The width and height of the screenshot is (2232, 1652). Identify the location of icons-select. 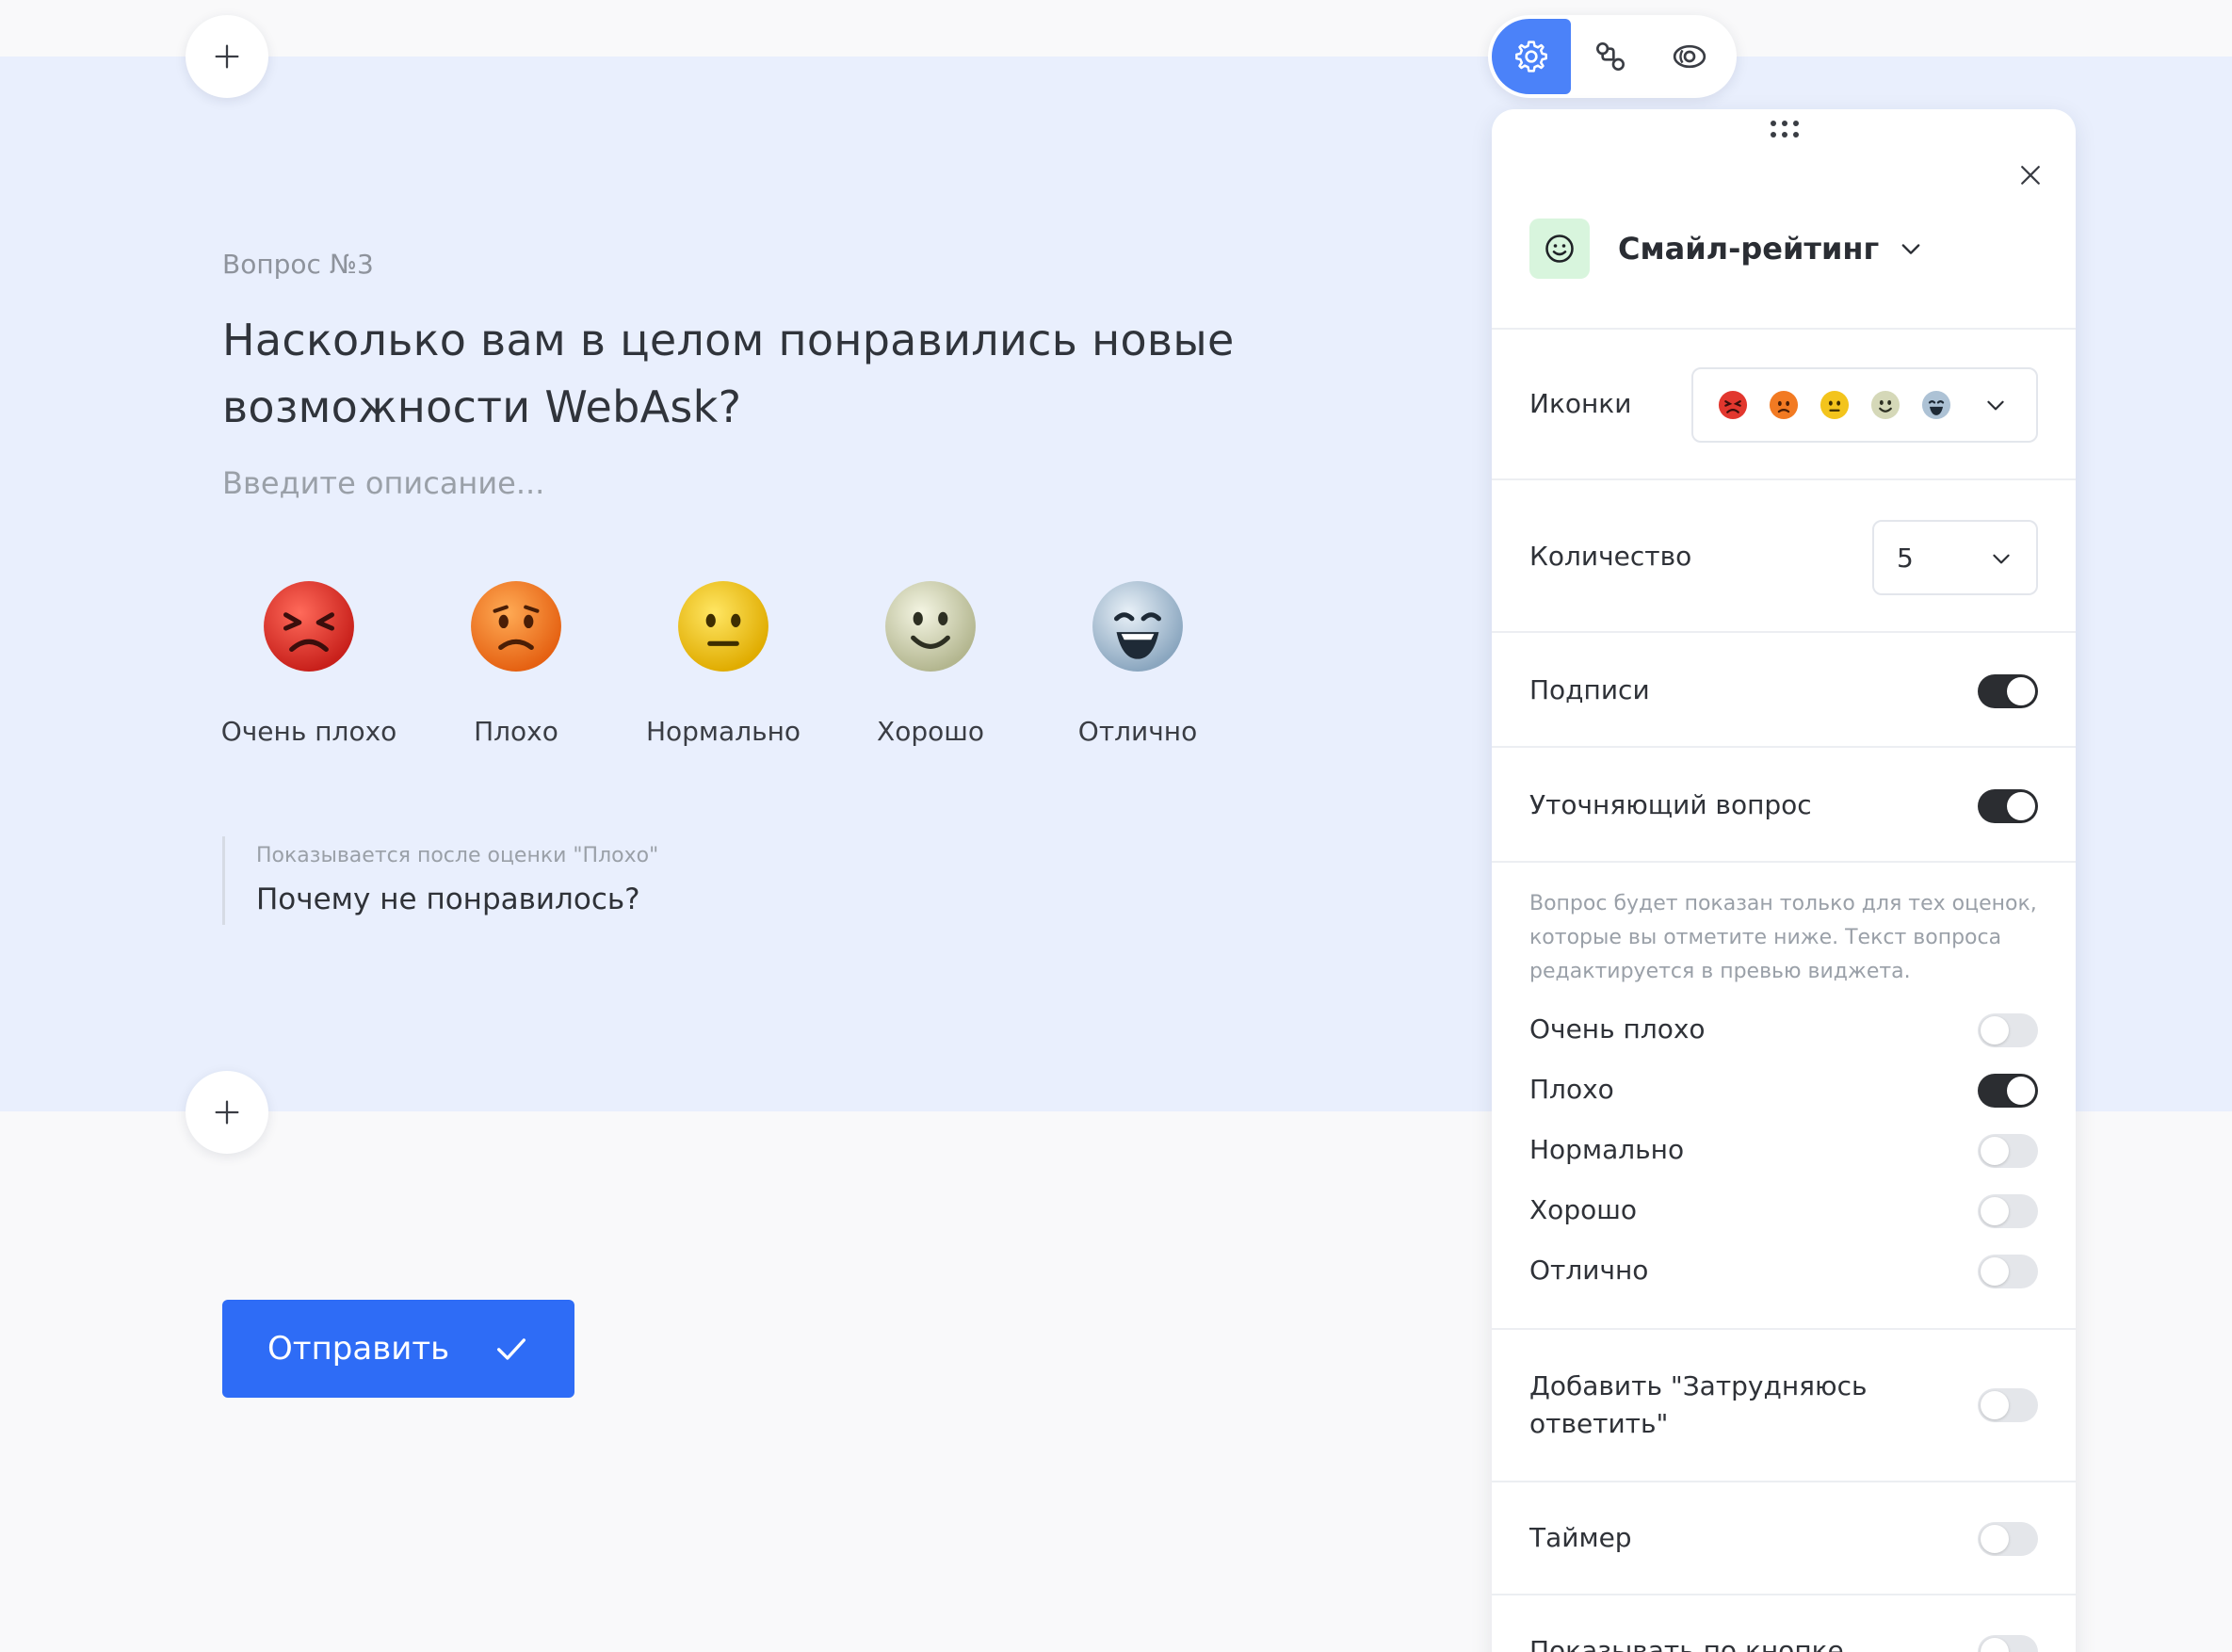
(1864, 405).